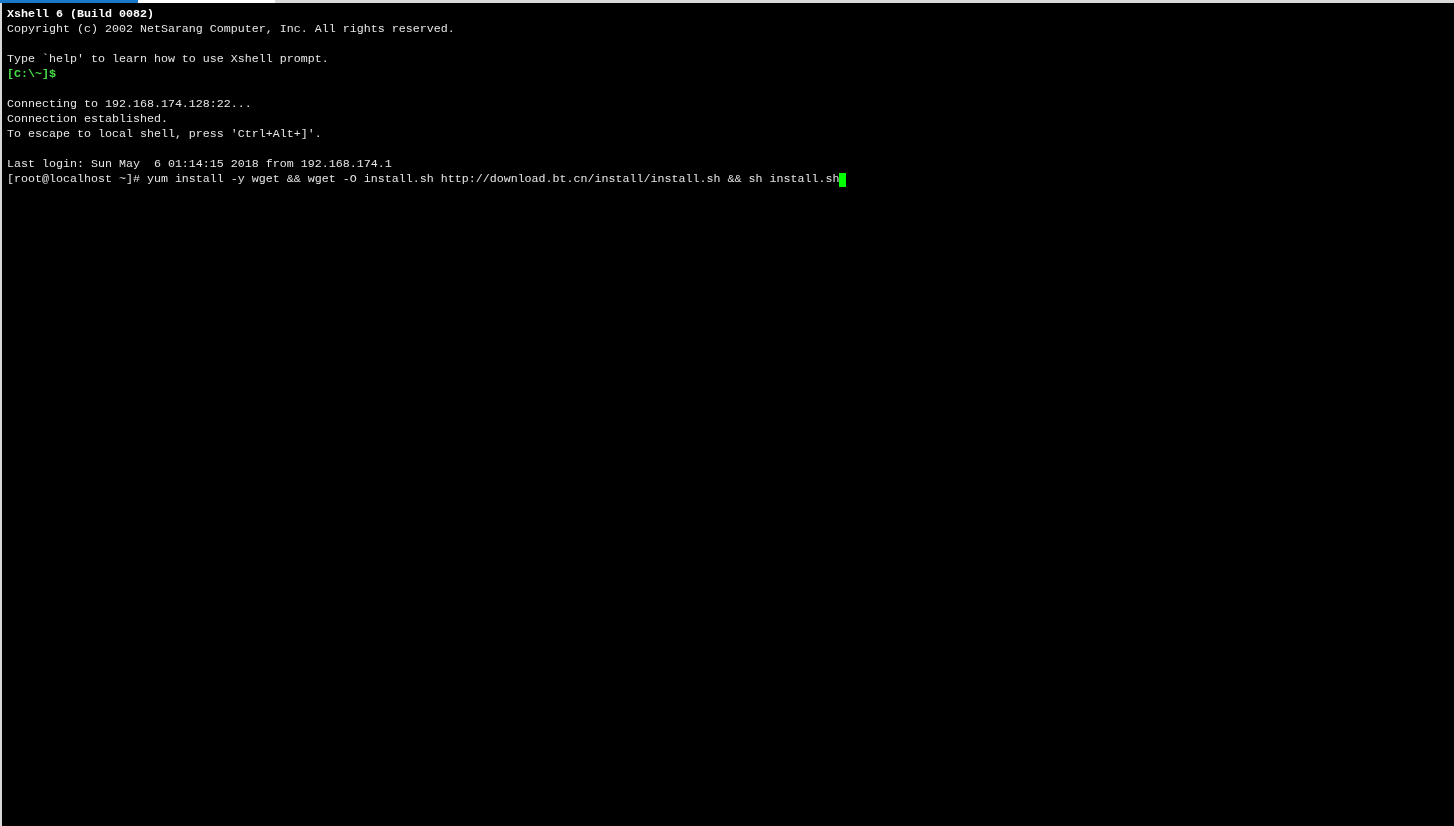 This screenshot has width=1454, height=826. Describe the element at coordinates (168, 59) in the screenshot. I see `terminal-line: Type `help' to learn how to use Xshell prompt.` at that location.